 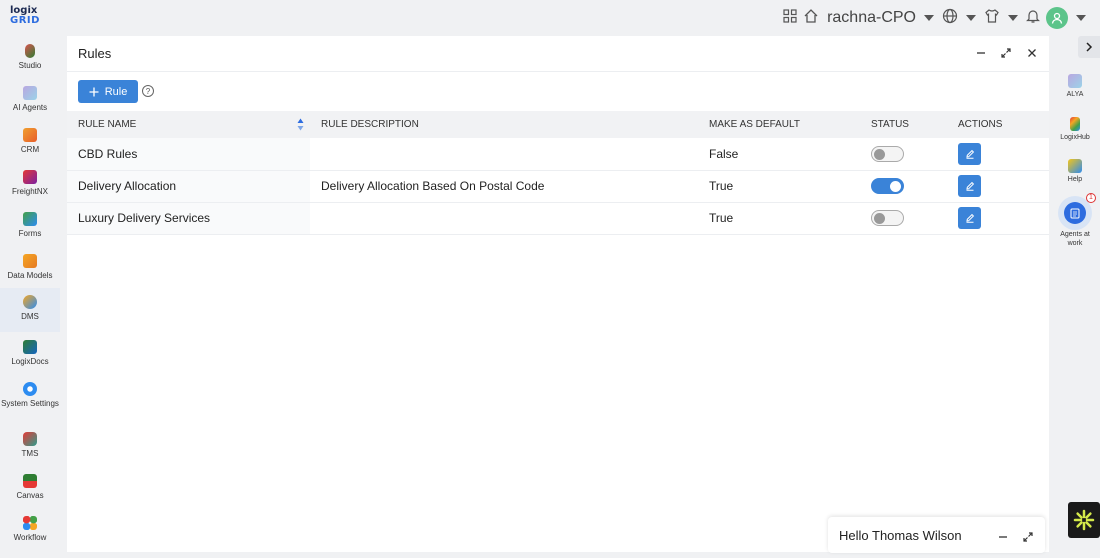 I want to click on top-bar: logix GRID rachna-CPO, so click(x=550, y=18).